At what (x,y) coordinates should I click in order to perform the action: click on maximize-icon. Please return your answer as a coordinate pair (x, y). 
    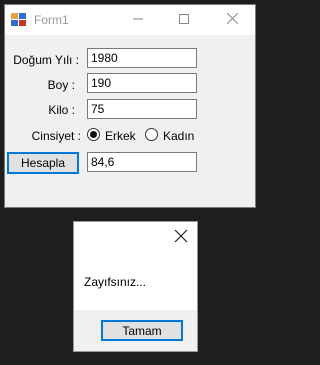
    Looking at the image, I should click on (184, 20).